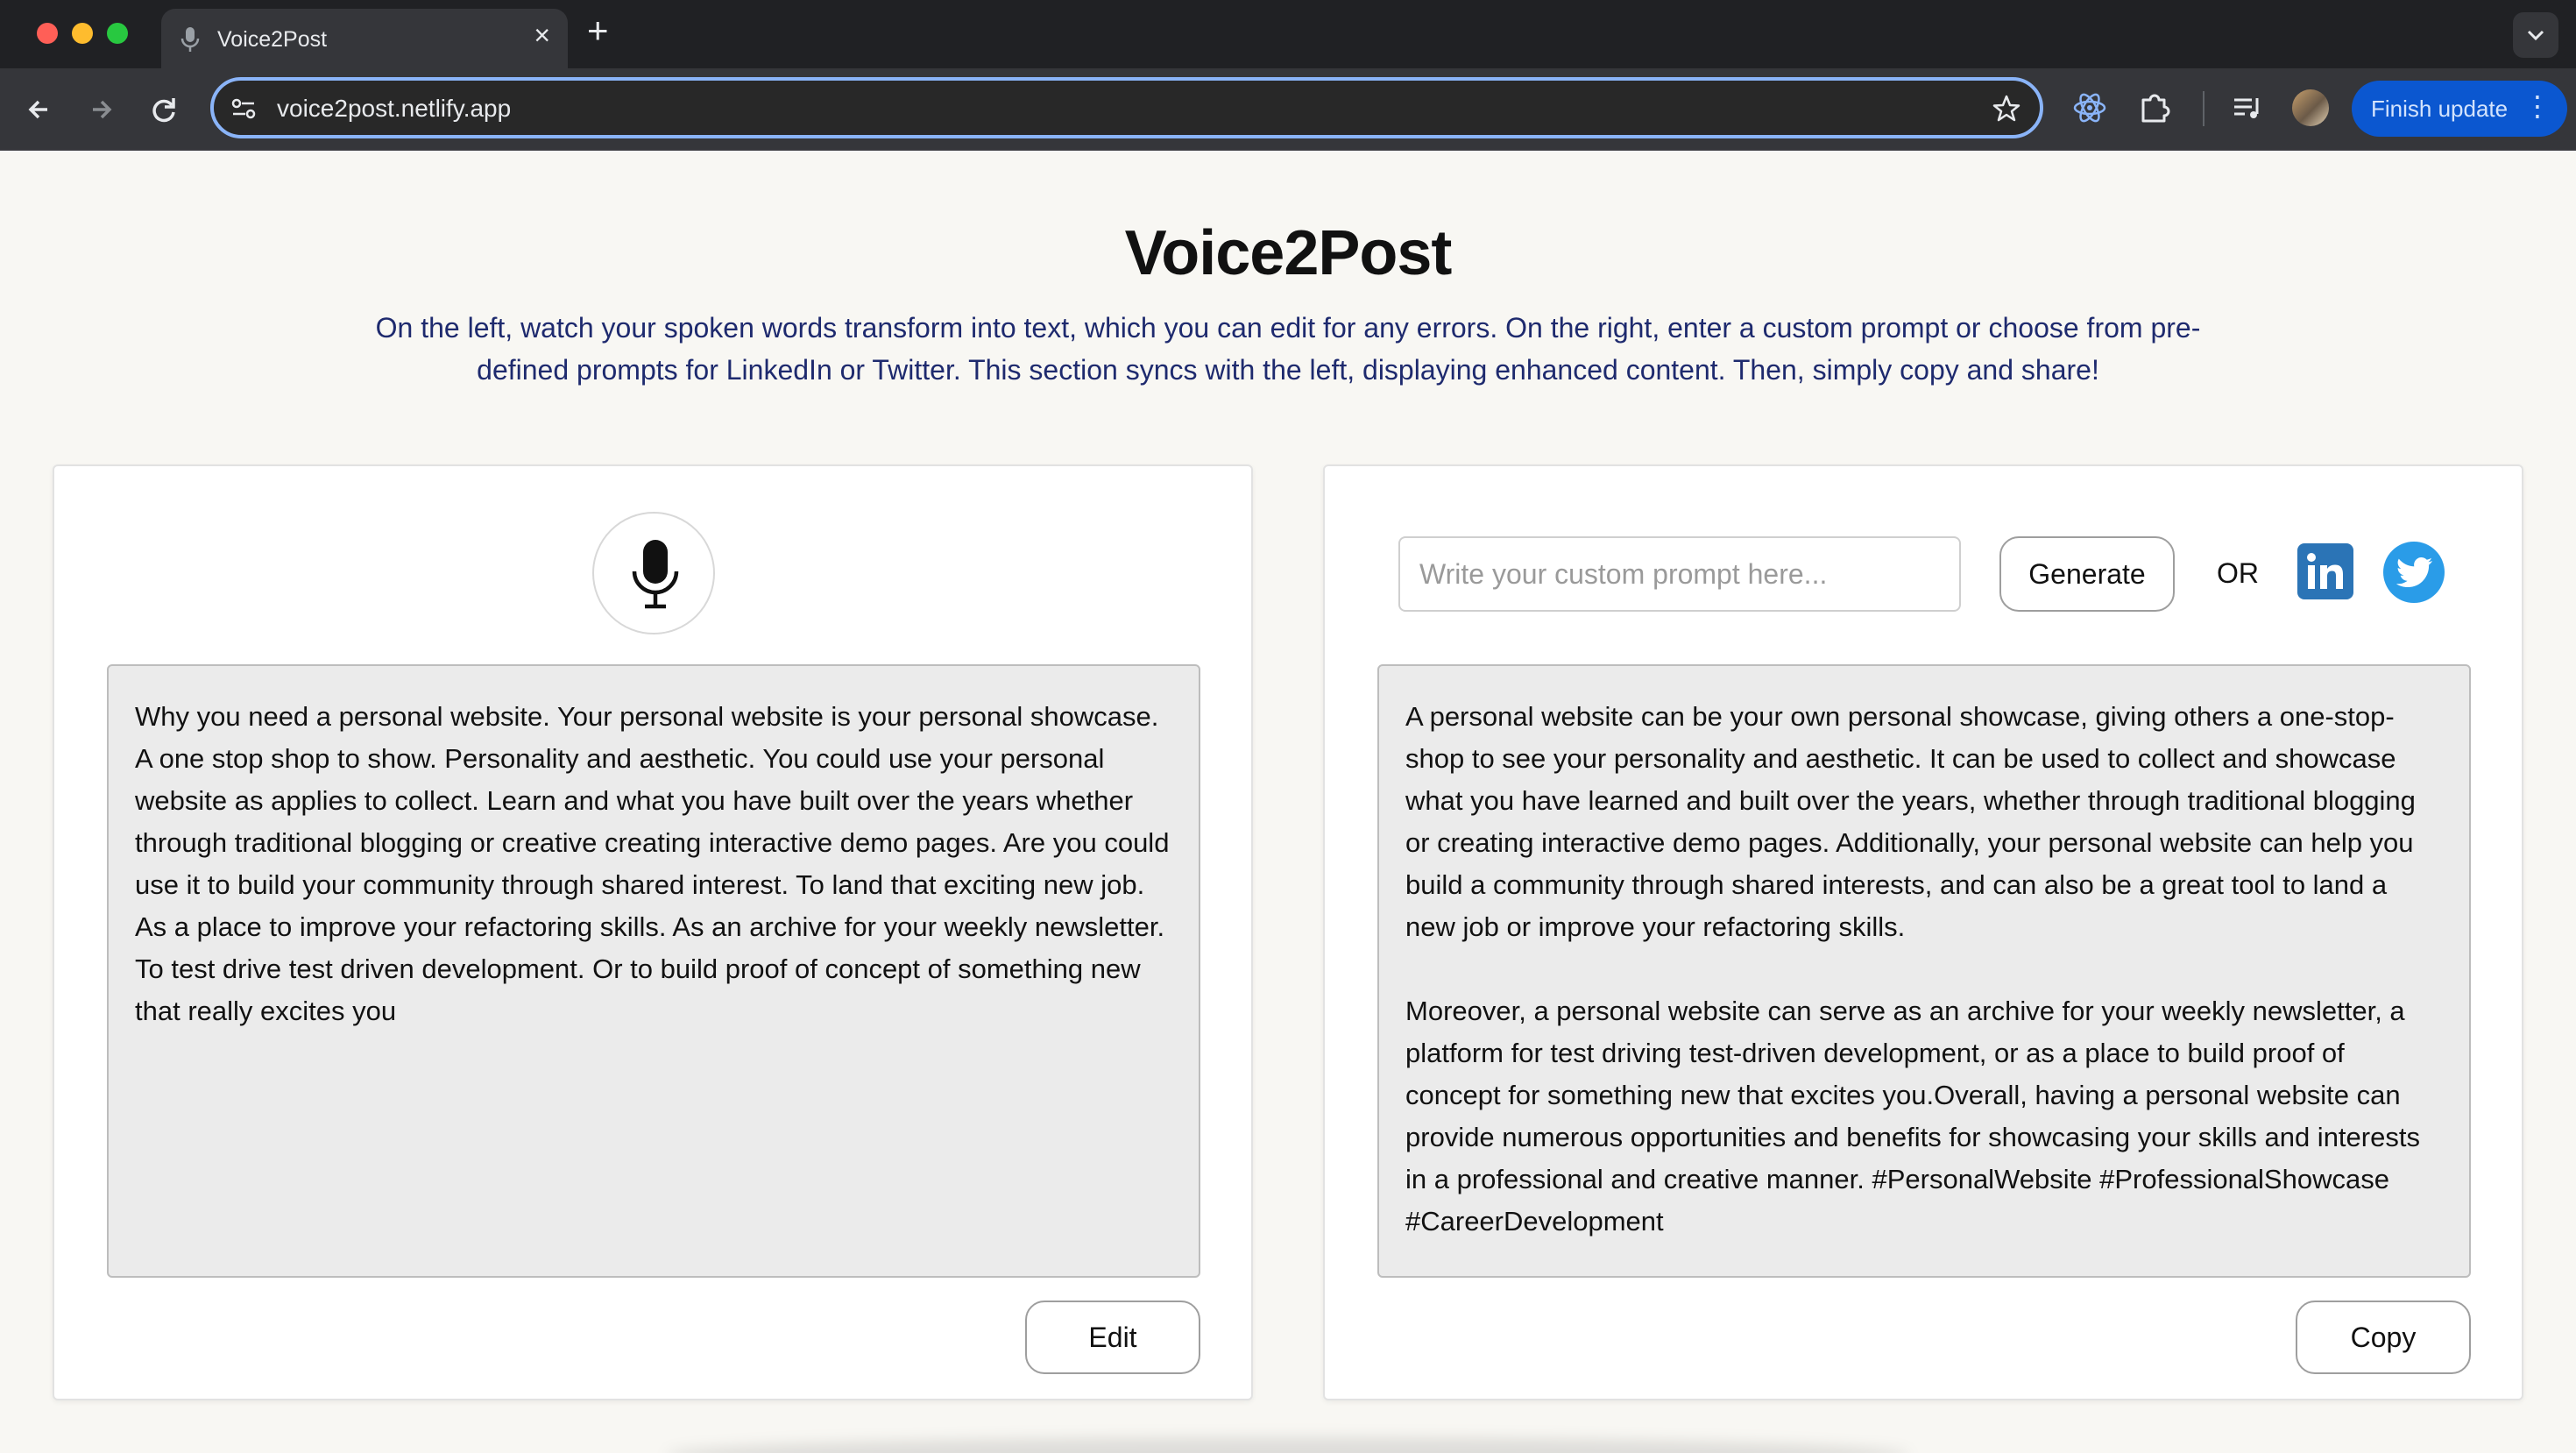 This screenshot has height=1453, width=2576. Describe the element at coordinates (542, 35) in the screenshot. I see `close-tab-icon: ×` at that location.